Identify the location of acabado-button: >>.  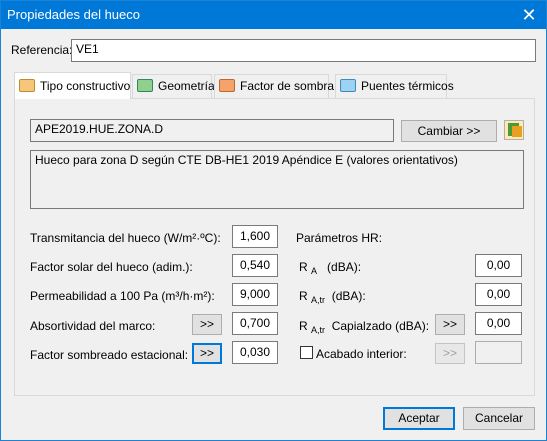
(450, 353).